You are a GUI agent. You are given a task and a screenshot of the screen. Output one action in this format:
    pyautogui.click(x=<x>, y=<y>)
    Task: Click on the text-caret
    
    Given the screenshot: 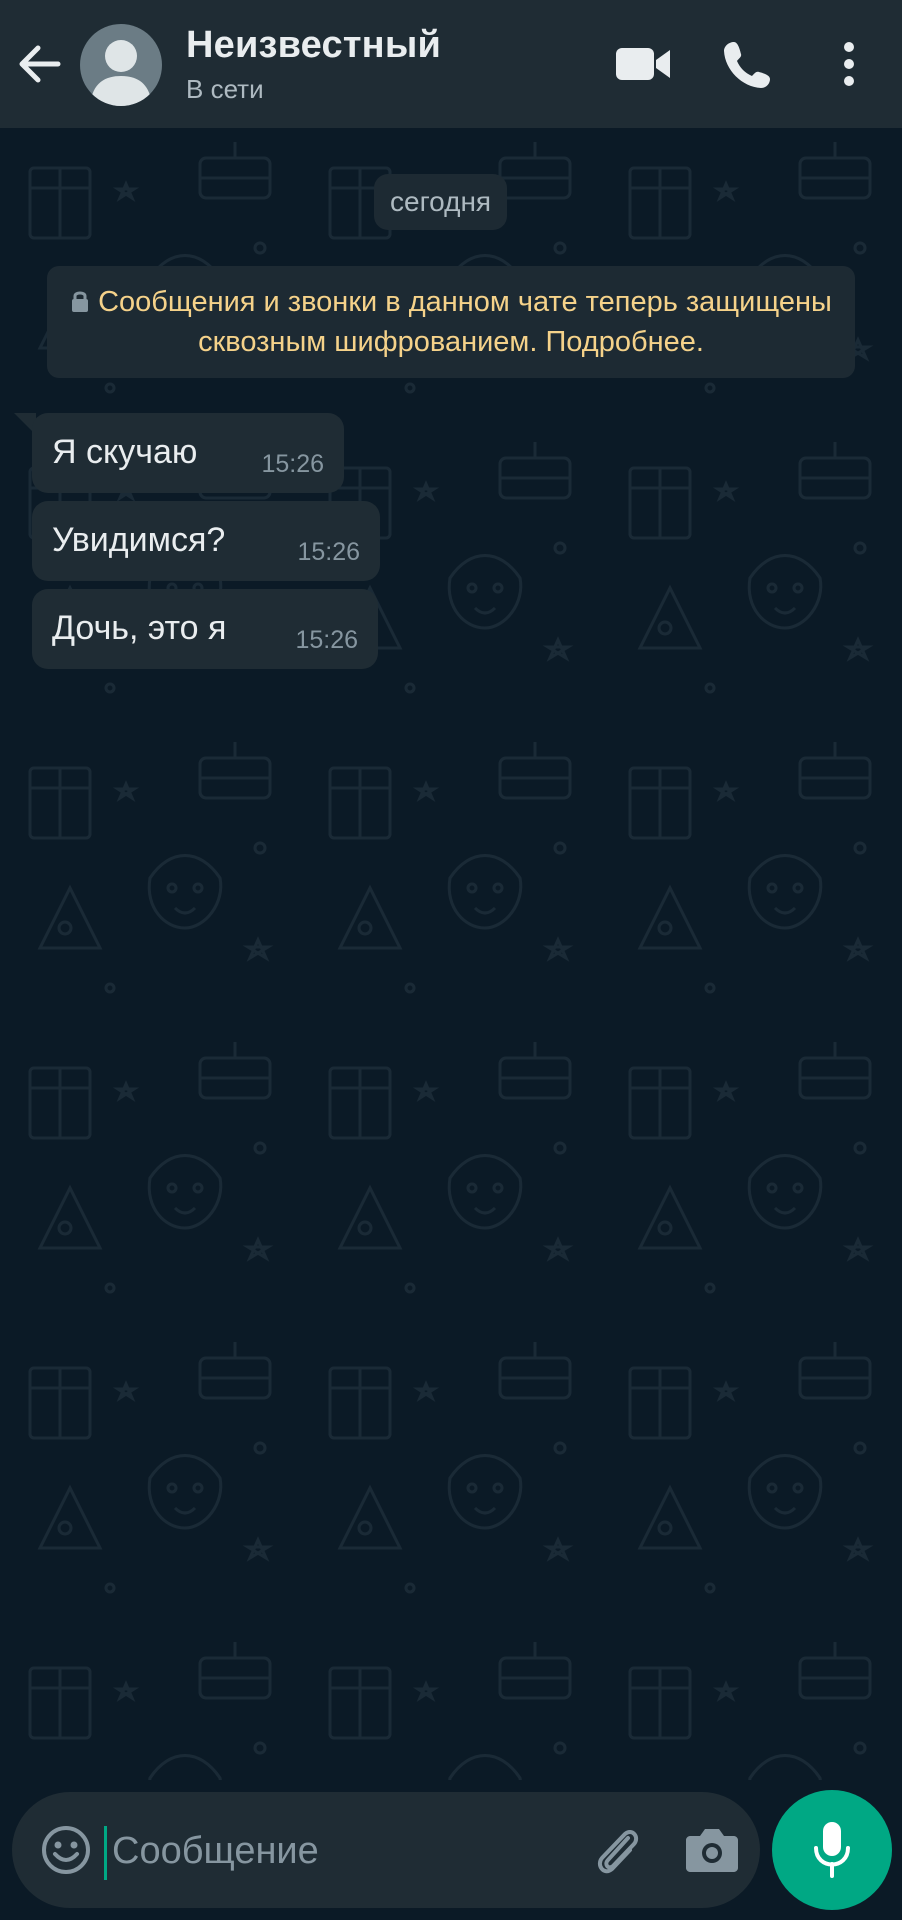 What is the action you would take?
    pyautogui.click(x=105, y=1853)
    